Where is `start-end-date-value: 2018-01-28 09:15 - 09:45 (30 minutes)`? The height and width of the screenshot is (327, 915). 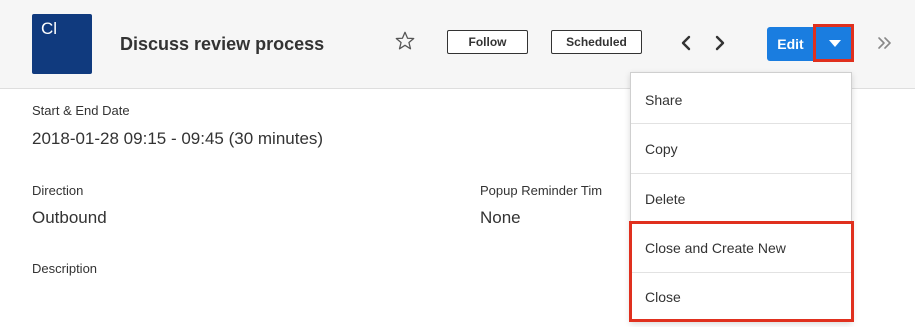
start-end-date-value: 2018-01-28 09:15 - 09:45 (30 minutes) is located at coordinates (178, 138).